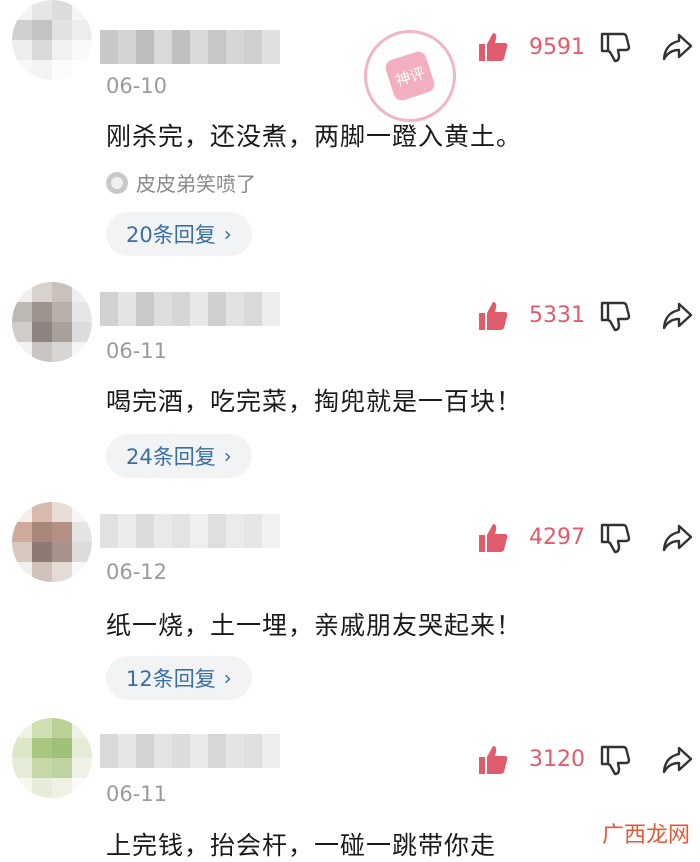 Image resolution: width=700 pixels, height=862 pixels. What do you see at coordinates (137, 86) in the screenshot?
I see `comment-date: 06-10` at bounding box center [137, 86].